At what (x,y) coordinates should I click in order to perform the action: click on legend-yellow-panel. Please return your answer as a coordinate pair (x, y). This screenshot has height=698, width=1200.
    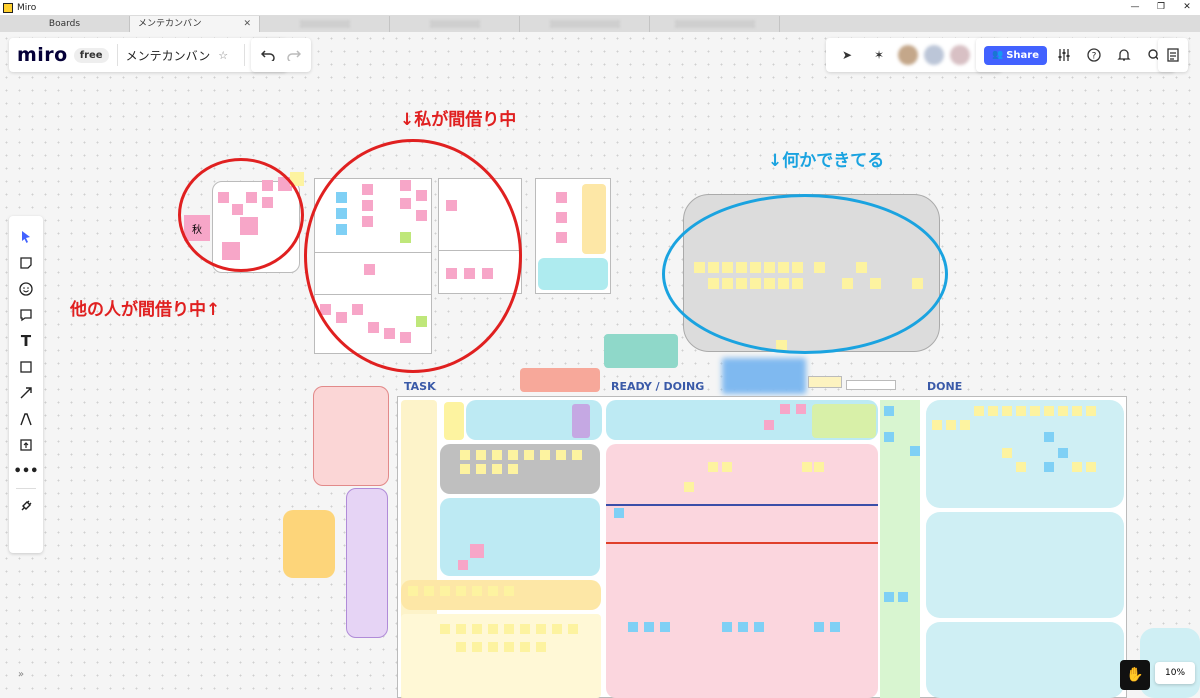
    Looking at the image, I should click on (309, 544).